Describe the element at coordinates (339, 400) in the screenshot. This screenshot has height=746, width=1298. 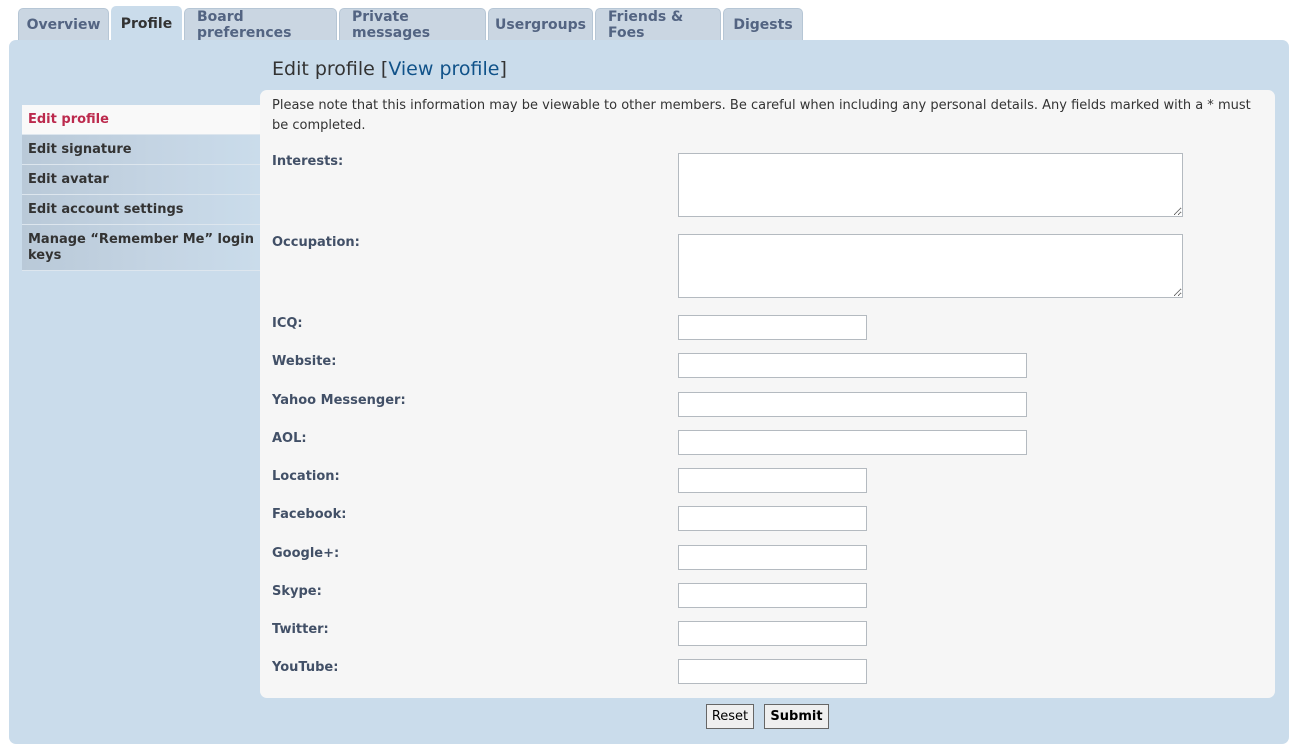
I see `yahoo-label: Yahoo Messenger:` at that location.